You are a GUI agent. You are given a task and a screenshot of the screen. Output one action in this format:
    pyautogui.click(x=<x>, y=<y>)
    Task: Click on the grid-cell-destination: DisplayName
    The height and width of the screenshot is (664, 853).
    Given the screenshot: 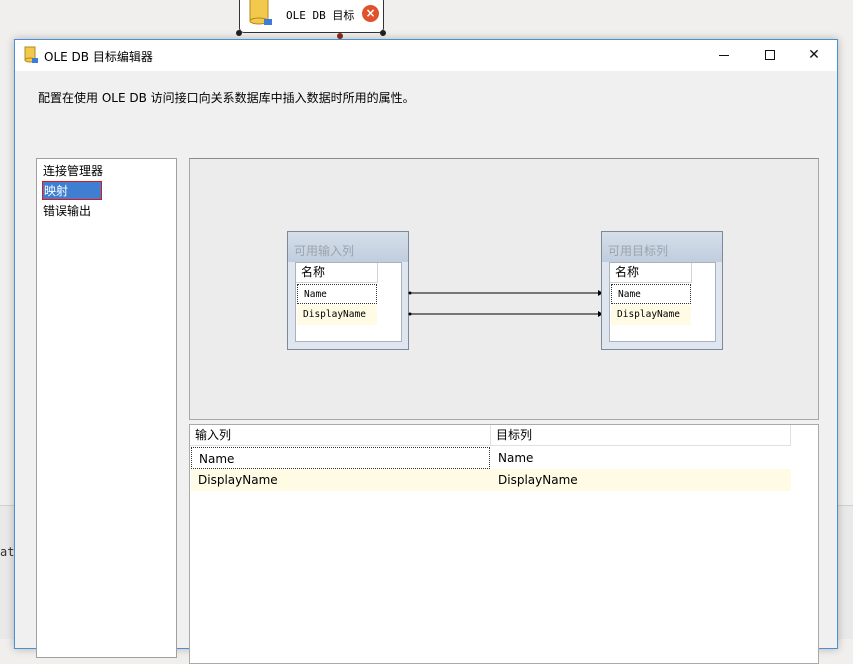 What is the action you would take?
    pyautogui.click(x=640, y=480)
    